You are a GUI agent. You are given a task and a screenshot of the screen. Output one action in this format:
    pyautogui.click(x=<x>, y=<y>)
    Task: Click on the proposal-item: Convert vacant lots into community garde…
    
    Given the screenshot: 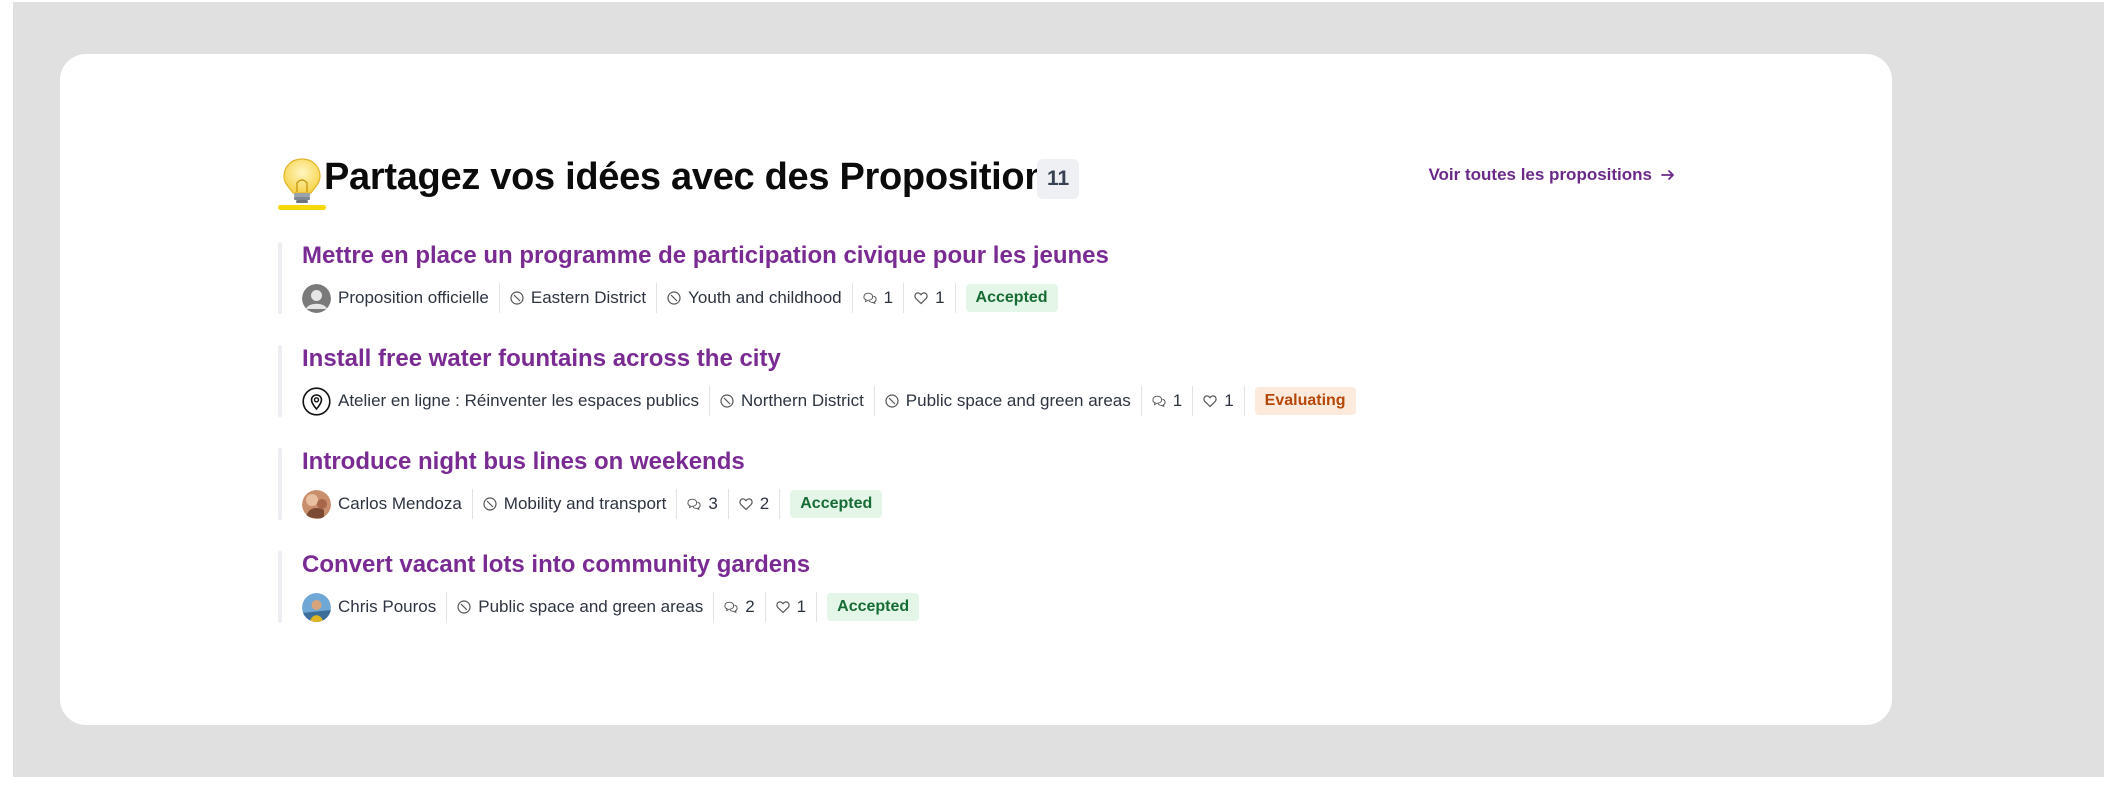 What is the action you would take?
    pyautogui.click(x=828, y=600)
    